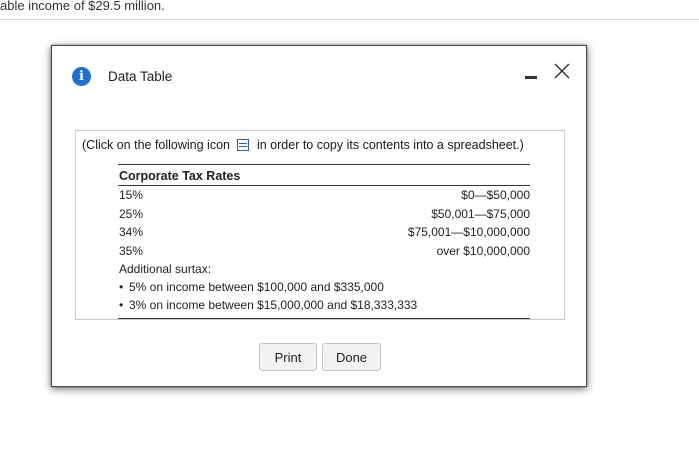 The width and height of the screenshot is (699, 453). What do you see at coordinates (324, 195) in the screenshot?
I see `table-row: 15% $0—$50,000` at bounding box center [324, 195].